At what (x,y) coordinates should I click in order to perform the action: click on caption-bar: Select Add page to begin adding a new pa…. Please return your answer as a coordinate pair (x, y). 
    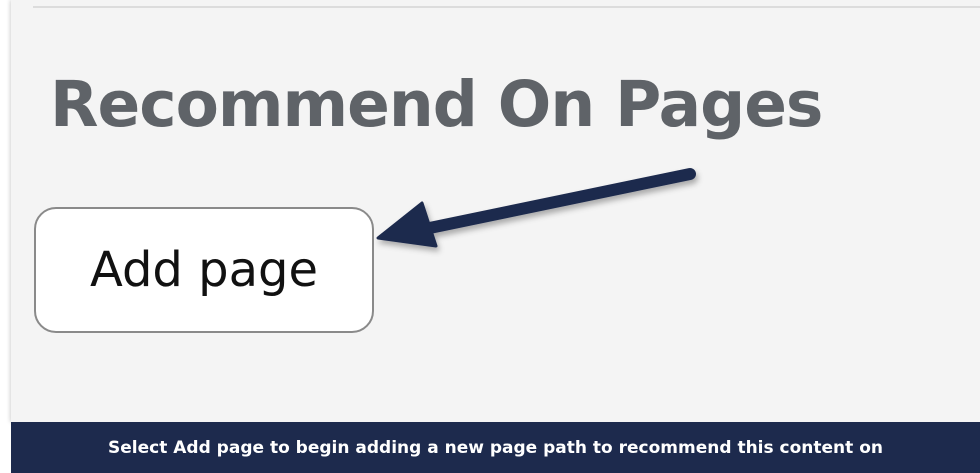
    Looking at the image, I should click on (495, 447).